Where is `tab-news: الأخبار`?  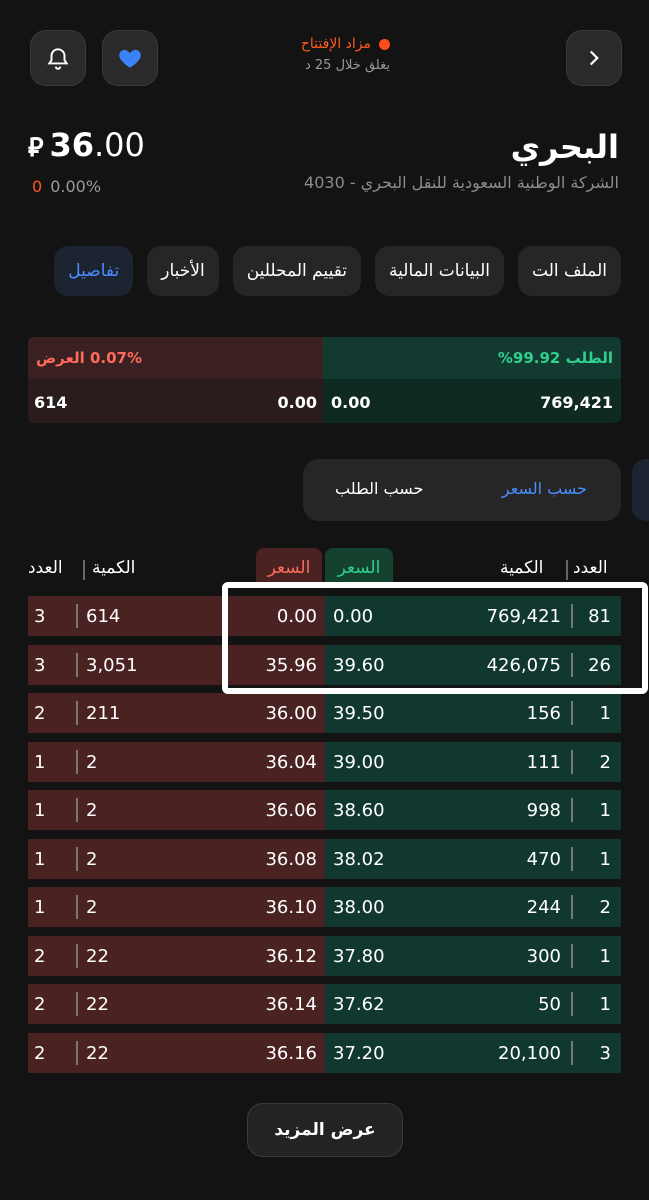
tab-news: الأخبار is located at coordinates (183, 271).